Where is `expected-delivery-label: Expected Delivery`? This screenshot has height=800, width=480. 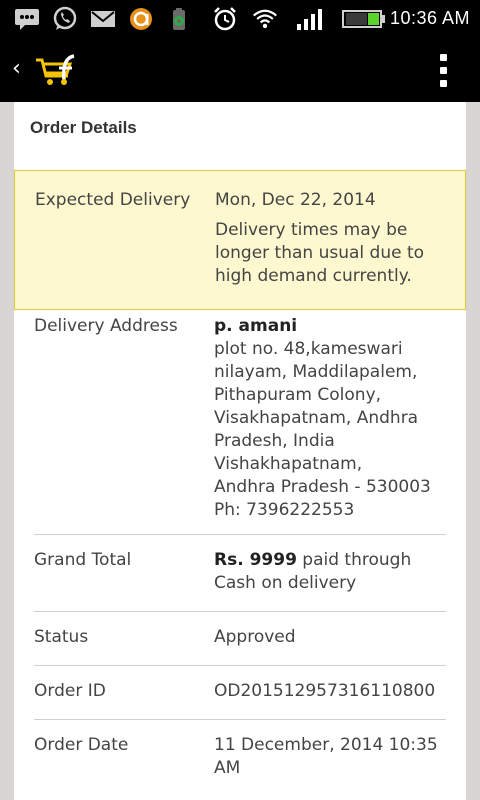 expected-delivery-label: Expected Delivery is located at coordinates (113, 200).